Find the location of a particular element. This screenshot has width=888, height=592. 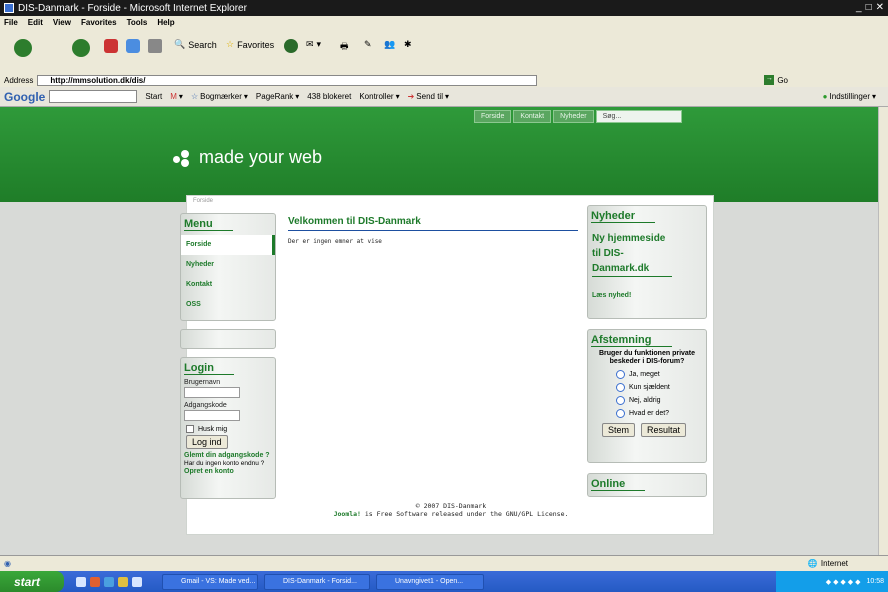

go-button: → Go is located at coordinates (776, 80).